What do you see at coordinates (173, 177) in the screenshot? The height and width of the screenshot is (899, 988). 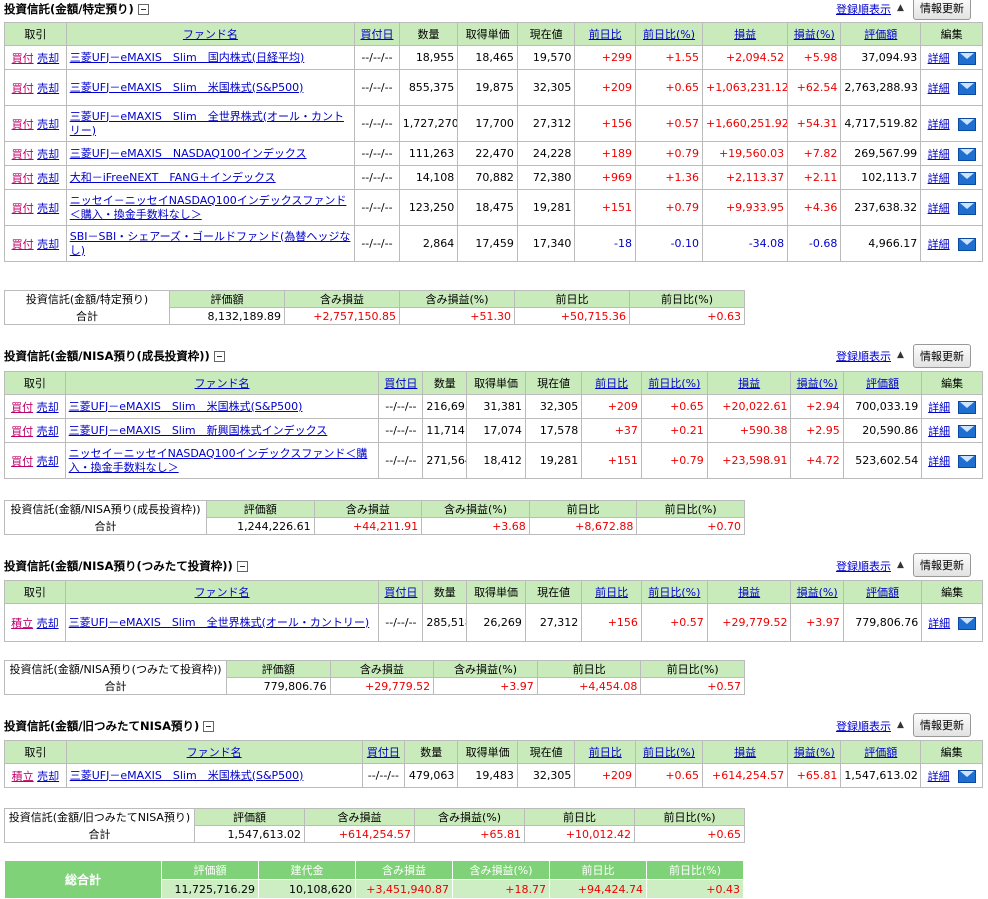 I see `fund-name-link: 大和－iFreeNEXT FANG＋インデックス` at bounding box center [173, 177].